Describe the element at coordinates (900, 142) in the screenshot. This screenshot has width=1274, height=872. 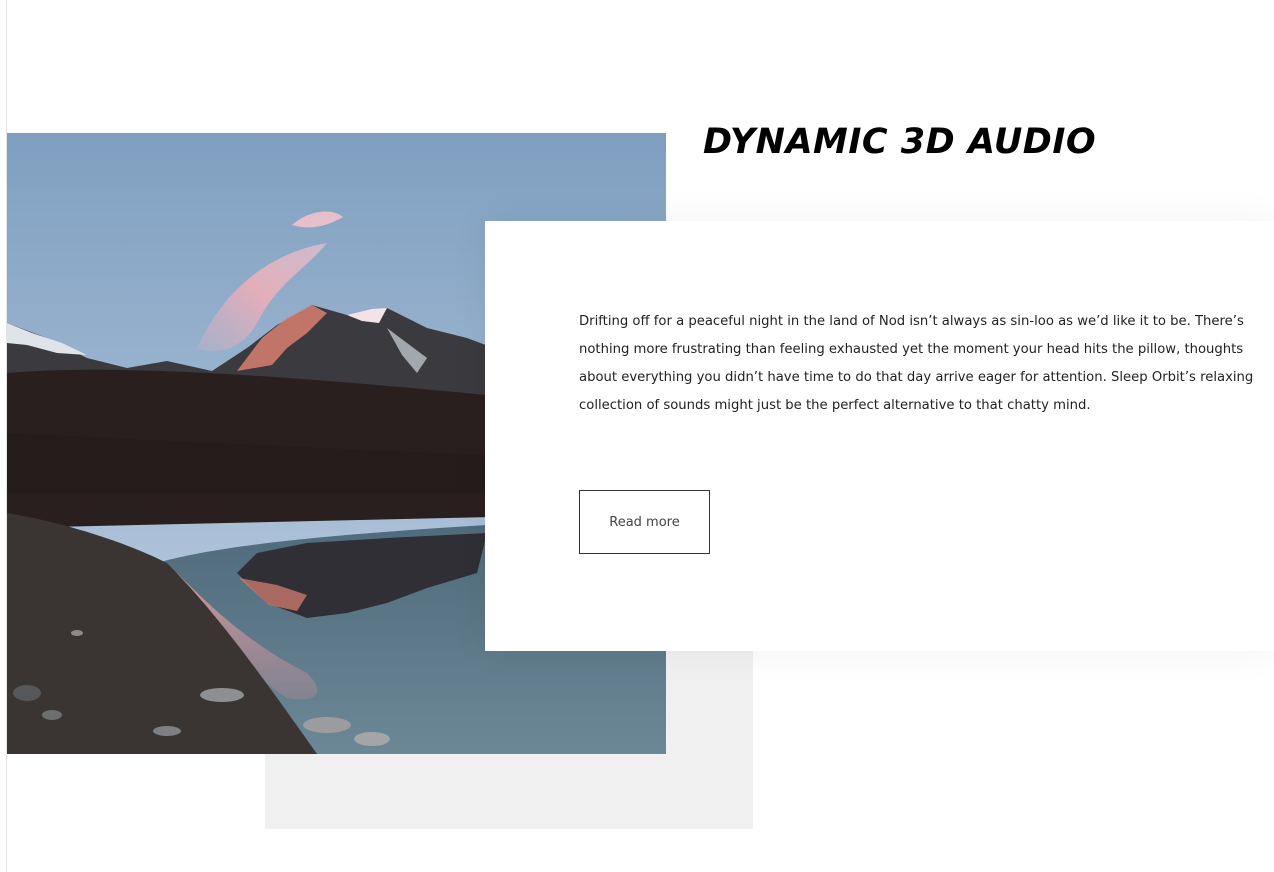
I see `page-title: DYNAMIC 3D AUDIO` at that location.